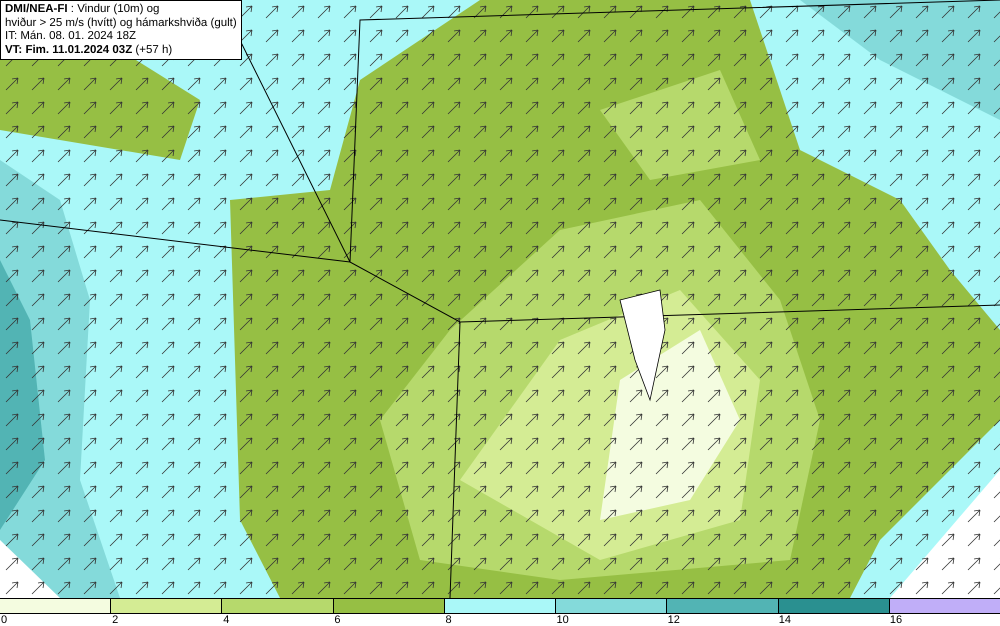  What do you see at coordinates (114, 620) in the screenshot?
I see `legend-tick-label: 2` at bounding box center [114, 620].